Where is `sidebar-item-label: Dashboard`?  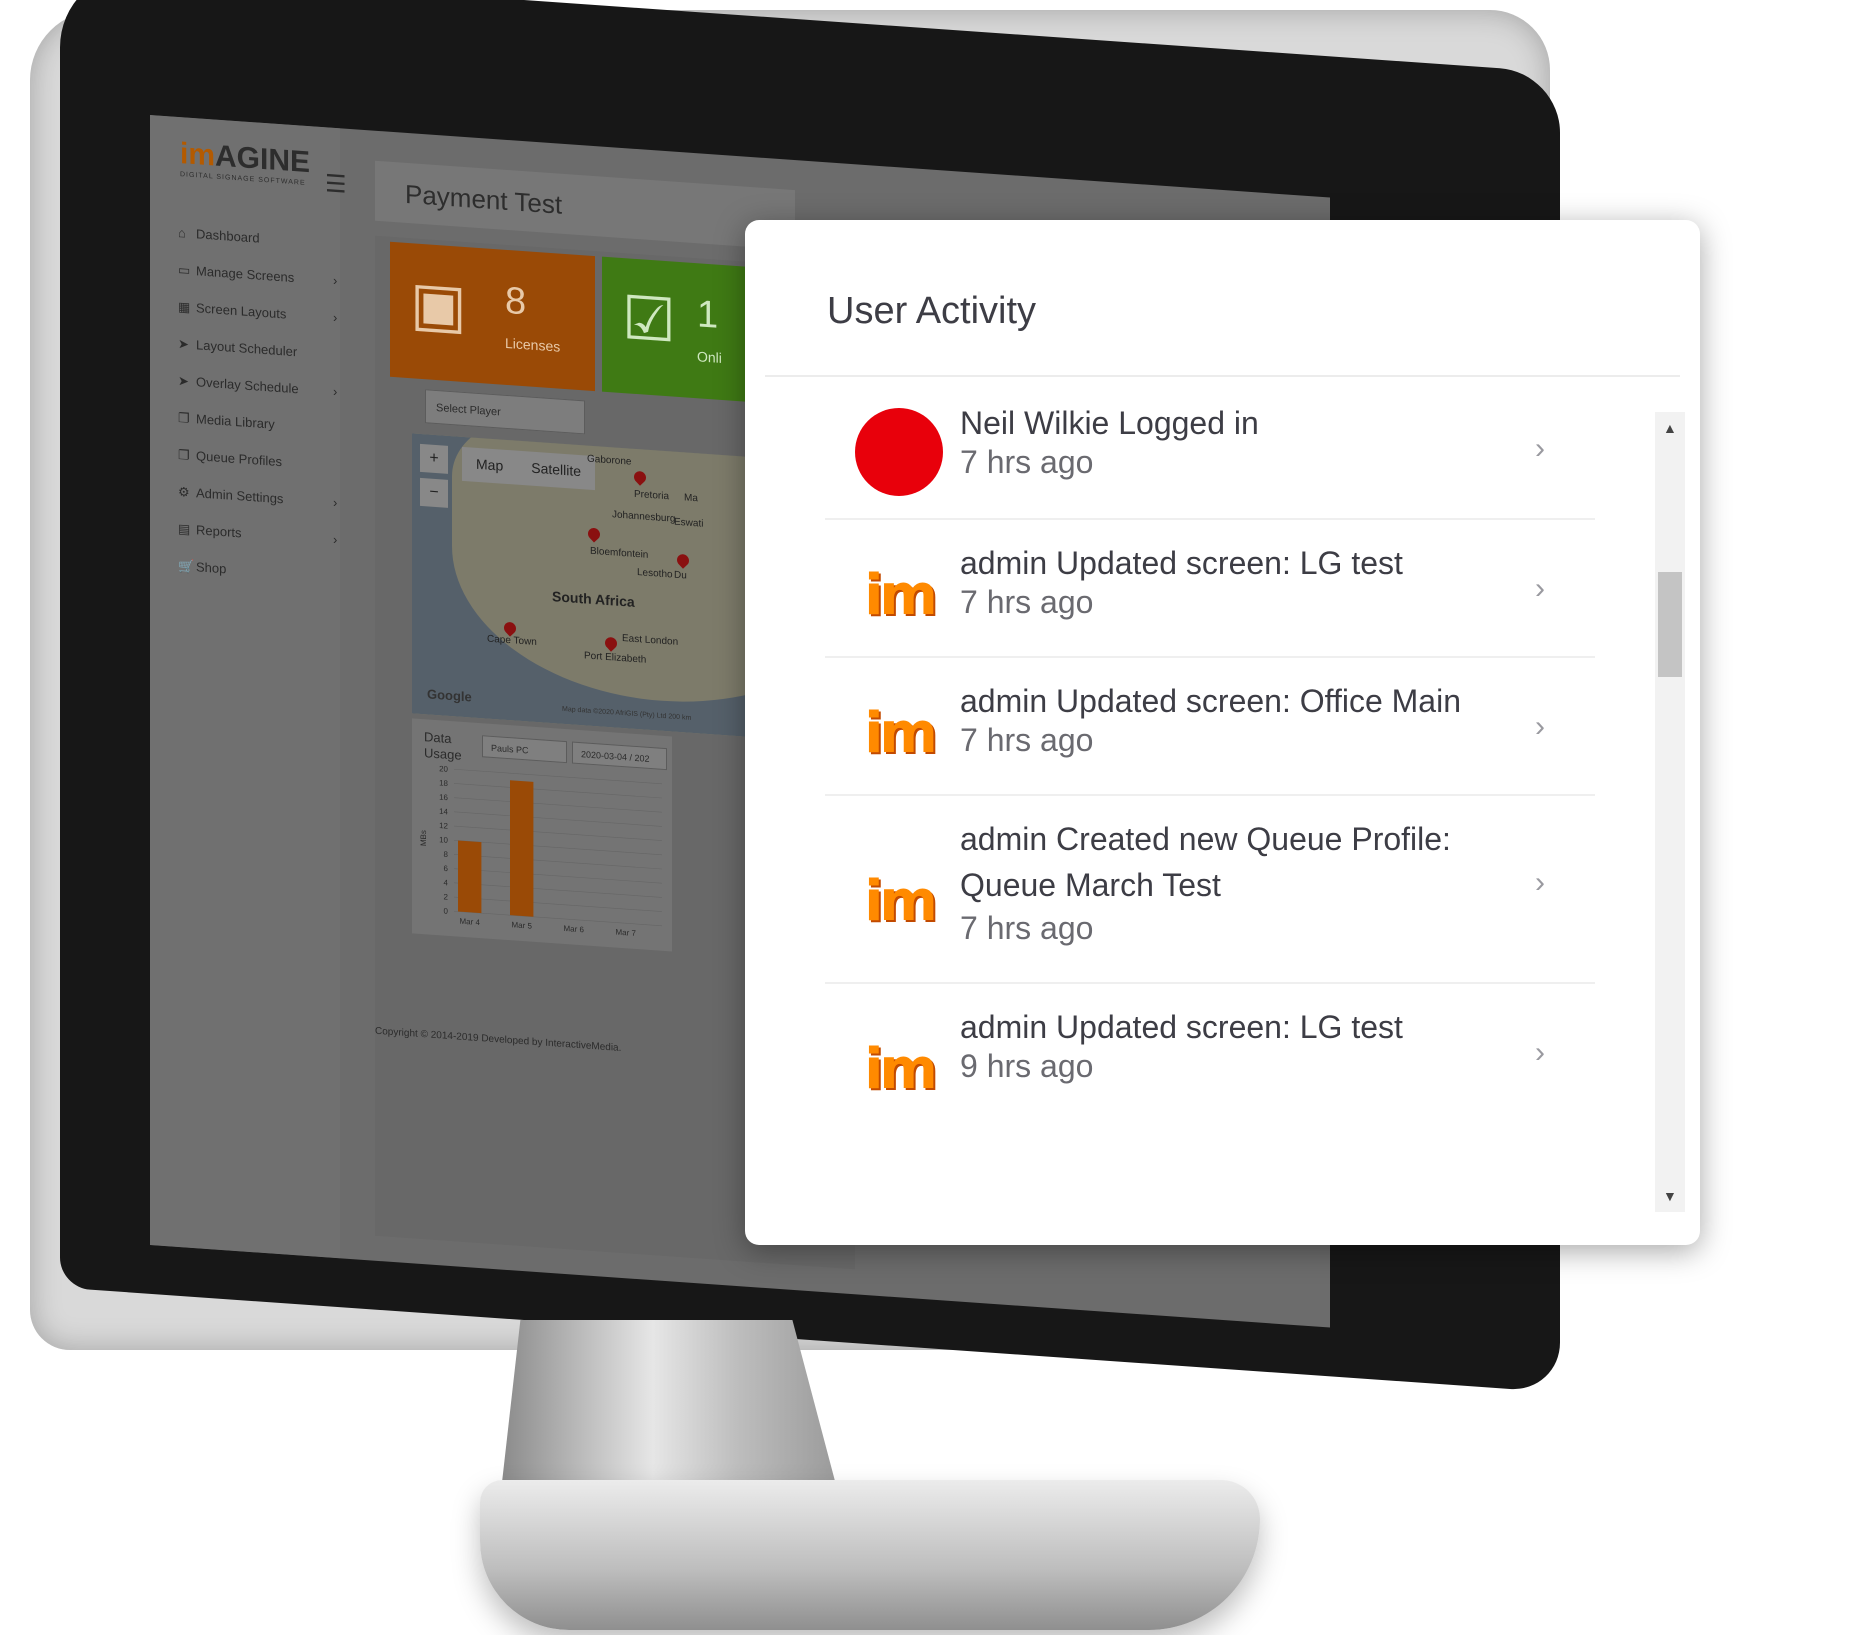
sidebar-item-label: Dashboard is located at coordinates (228, 236).